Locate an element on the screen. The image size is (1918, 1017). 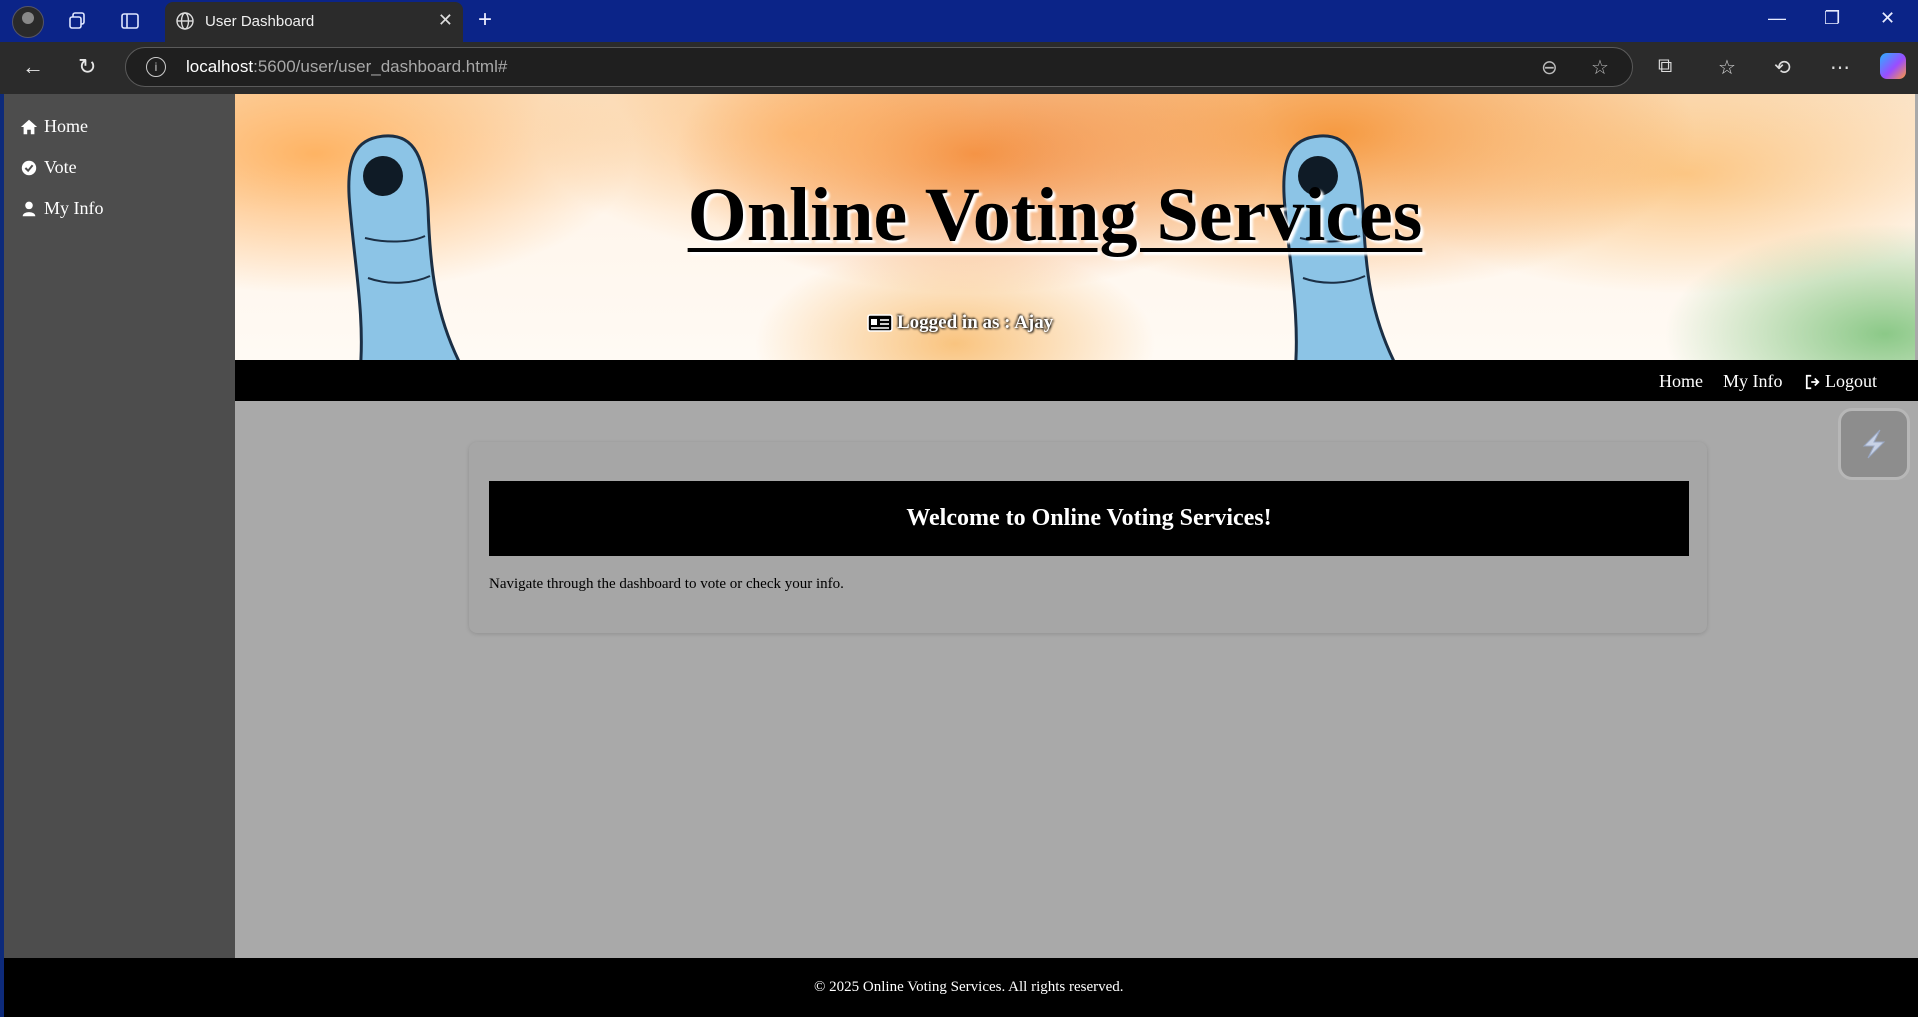
logged-in-status: Logged in as : Ajay is located at coordinates (960, 323).